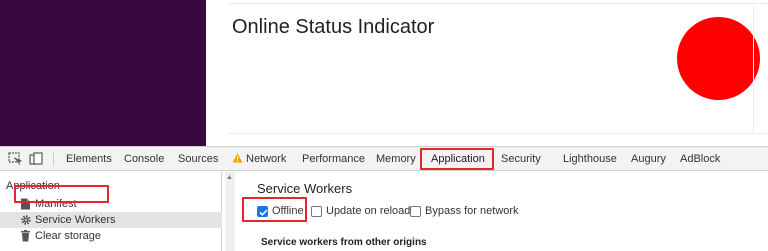 The width and height of the screenshot is (768, 251). I want to click on sidebar-item-clear-storage: Clear storage, so click(111, 236).